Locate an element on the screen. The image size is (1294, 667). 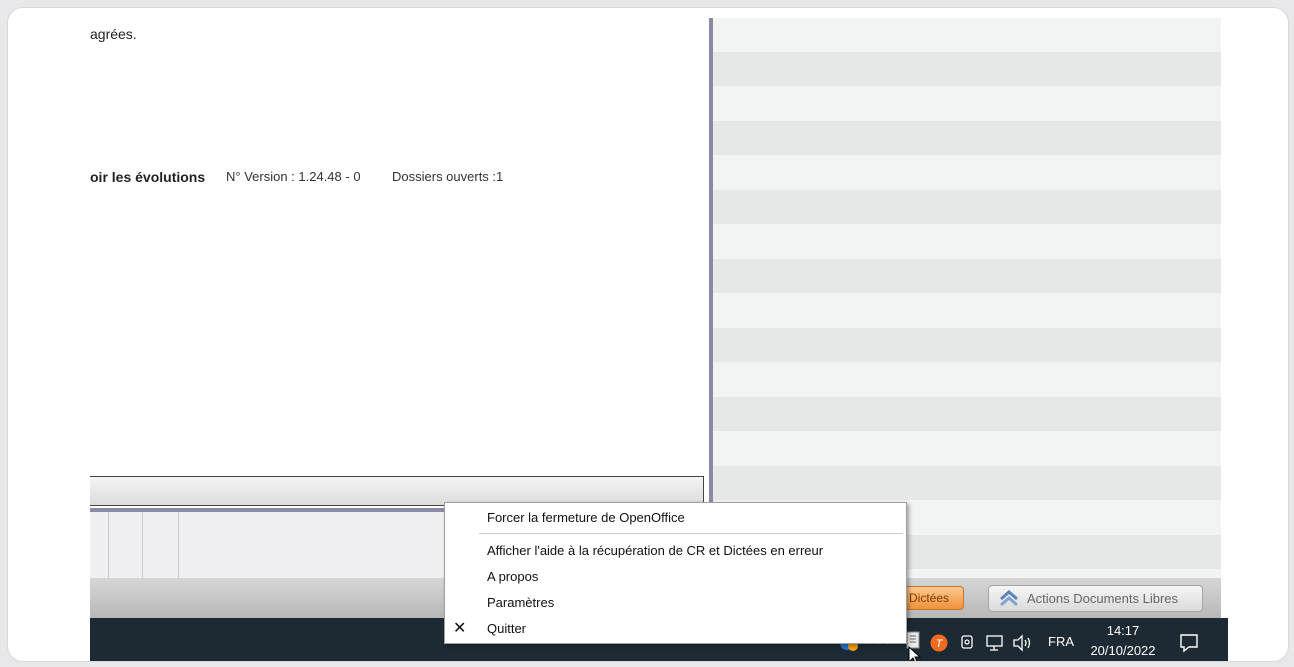
menu-item-settings: Paramètres is located at coordinates (520, 602).